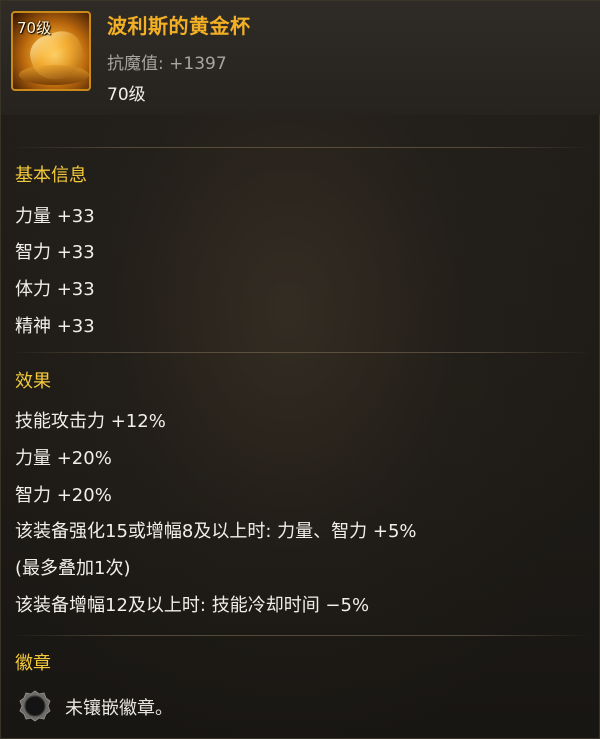 The image size is (600, 739). What do you see at coordinates (34, 28) in the screenshot?
I see `icon-level-badge: 70级` at bounding box center [34, 28].